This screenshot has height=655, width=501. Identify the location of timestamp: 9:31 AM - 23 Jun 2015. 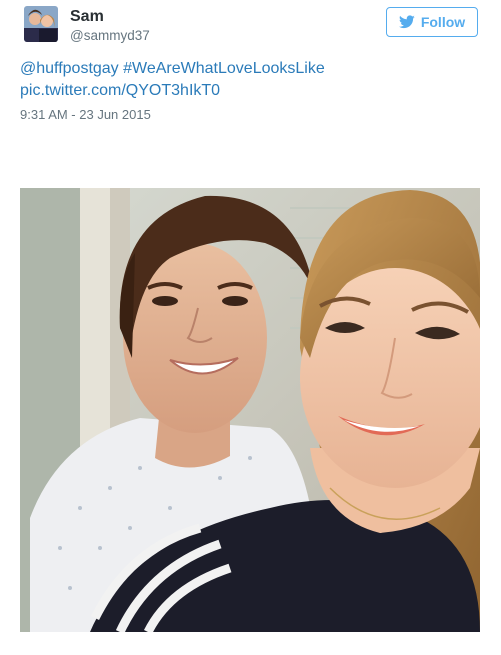
(85, 114).